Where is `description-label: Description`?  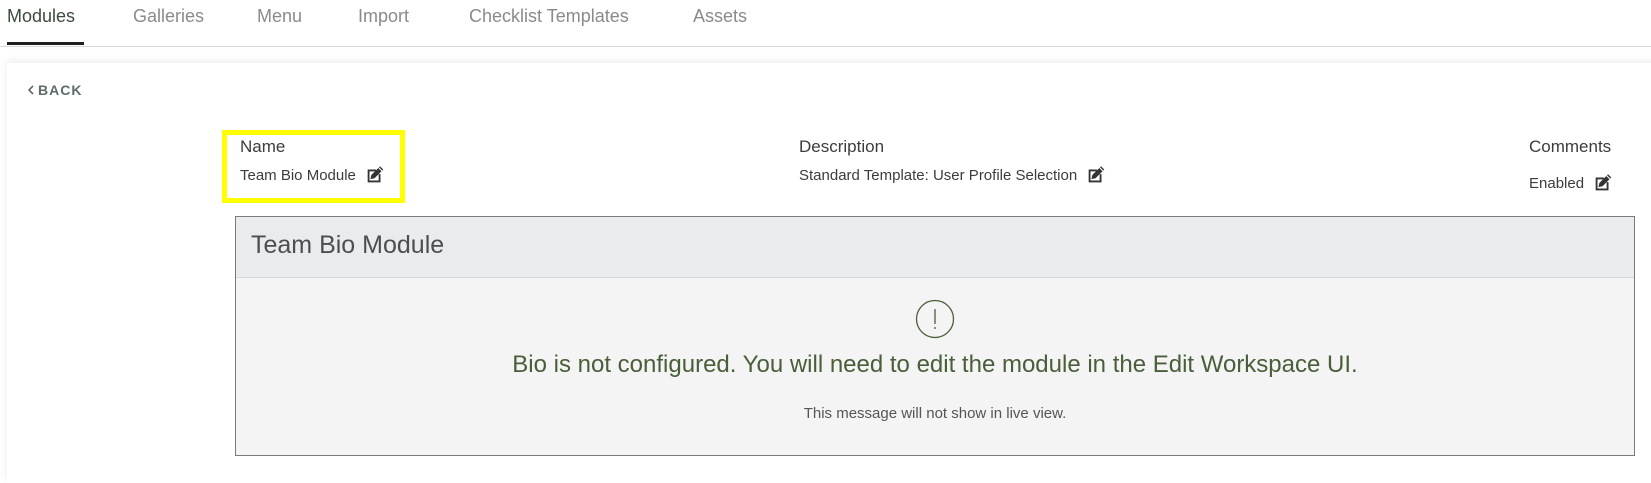 description-label: Description is located at coordinates (842, 146).